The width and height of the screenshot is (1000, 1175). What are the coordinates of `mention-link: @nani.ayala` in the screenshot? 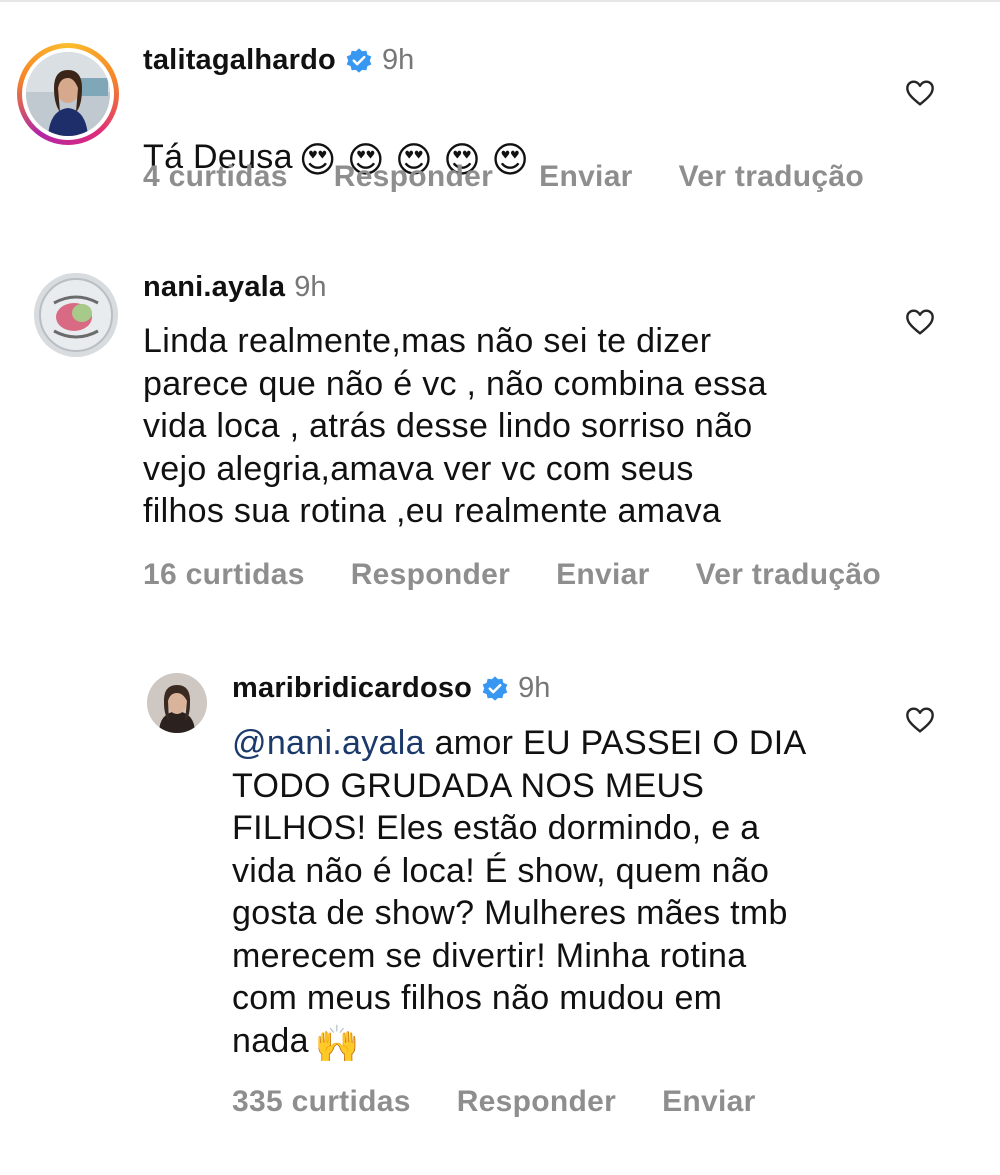 It's located at (328, 743).